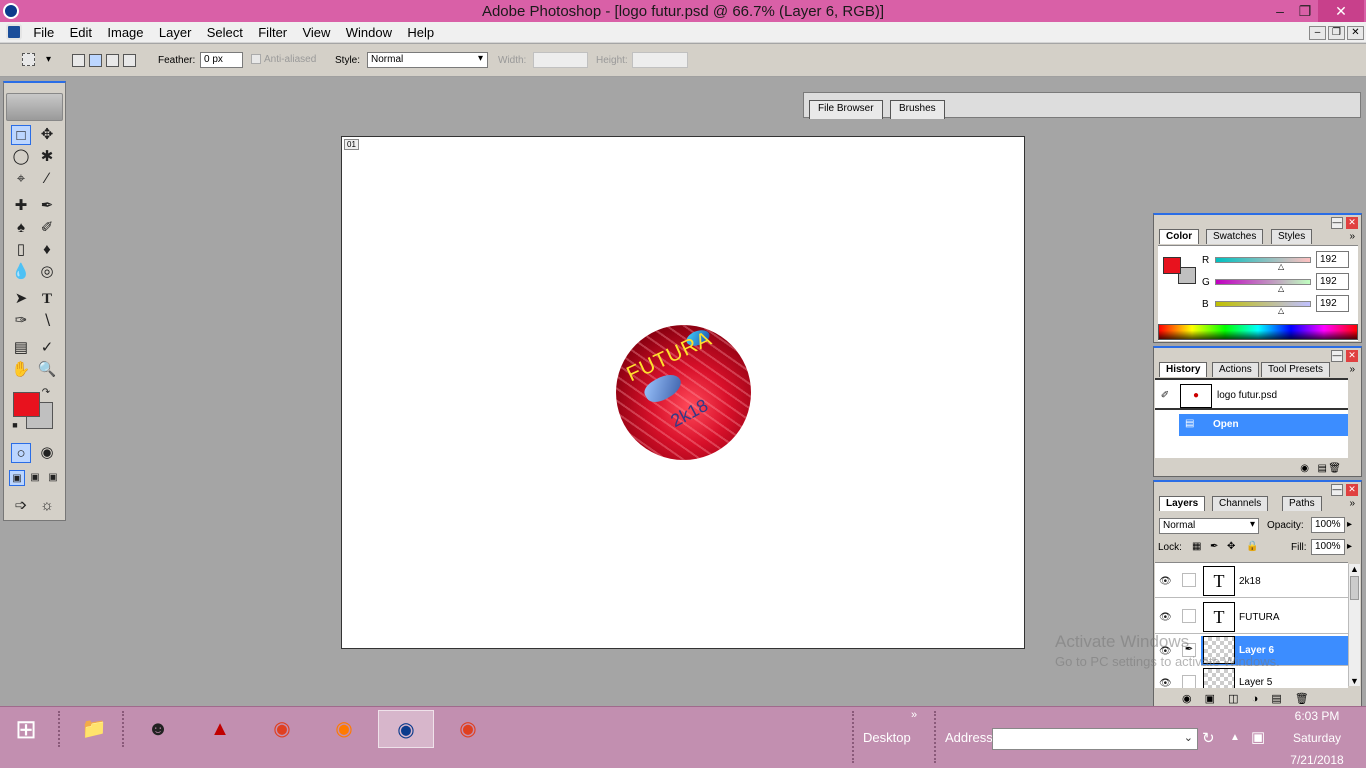  I want to click on create-snapshot-icon: ◉, so click(1304, 468).